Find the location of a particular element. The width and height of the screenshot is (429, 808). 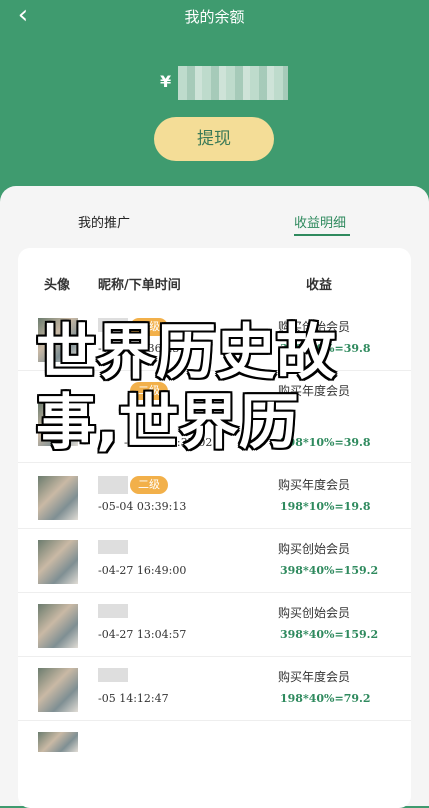

order-time: -04-27 16:49:00 is located at coordinates (142, 570).